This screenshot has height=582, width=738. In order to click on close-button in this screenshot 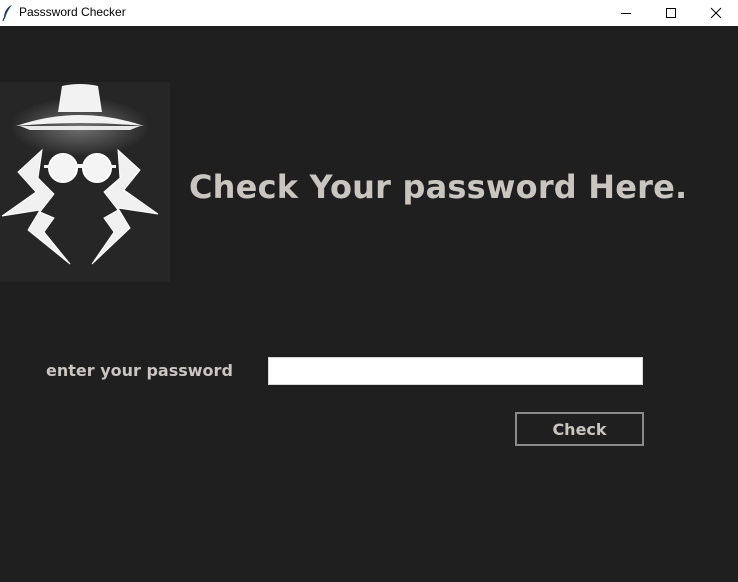, I will do `click(715, 13)`.